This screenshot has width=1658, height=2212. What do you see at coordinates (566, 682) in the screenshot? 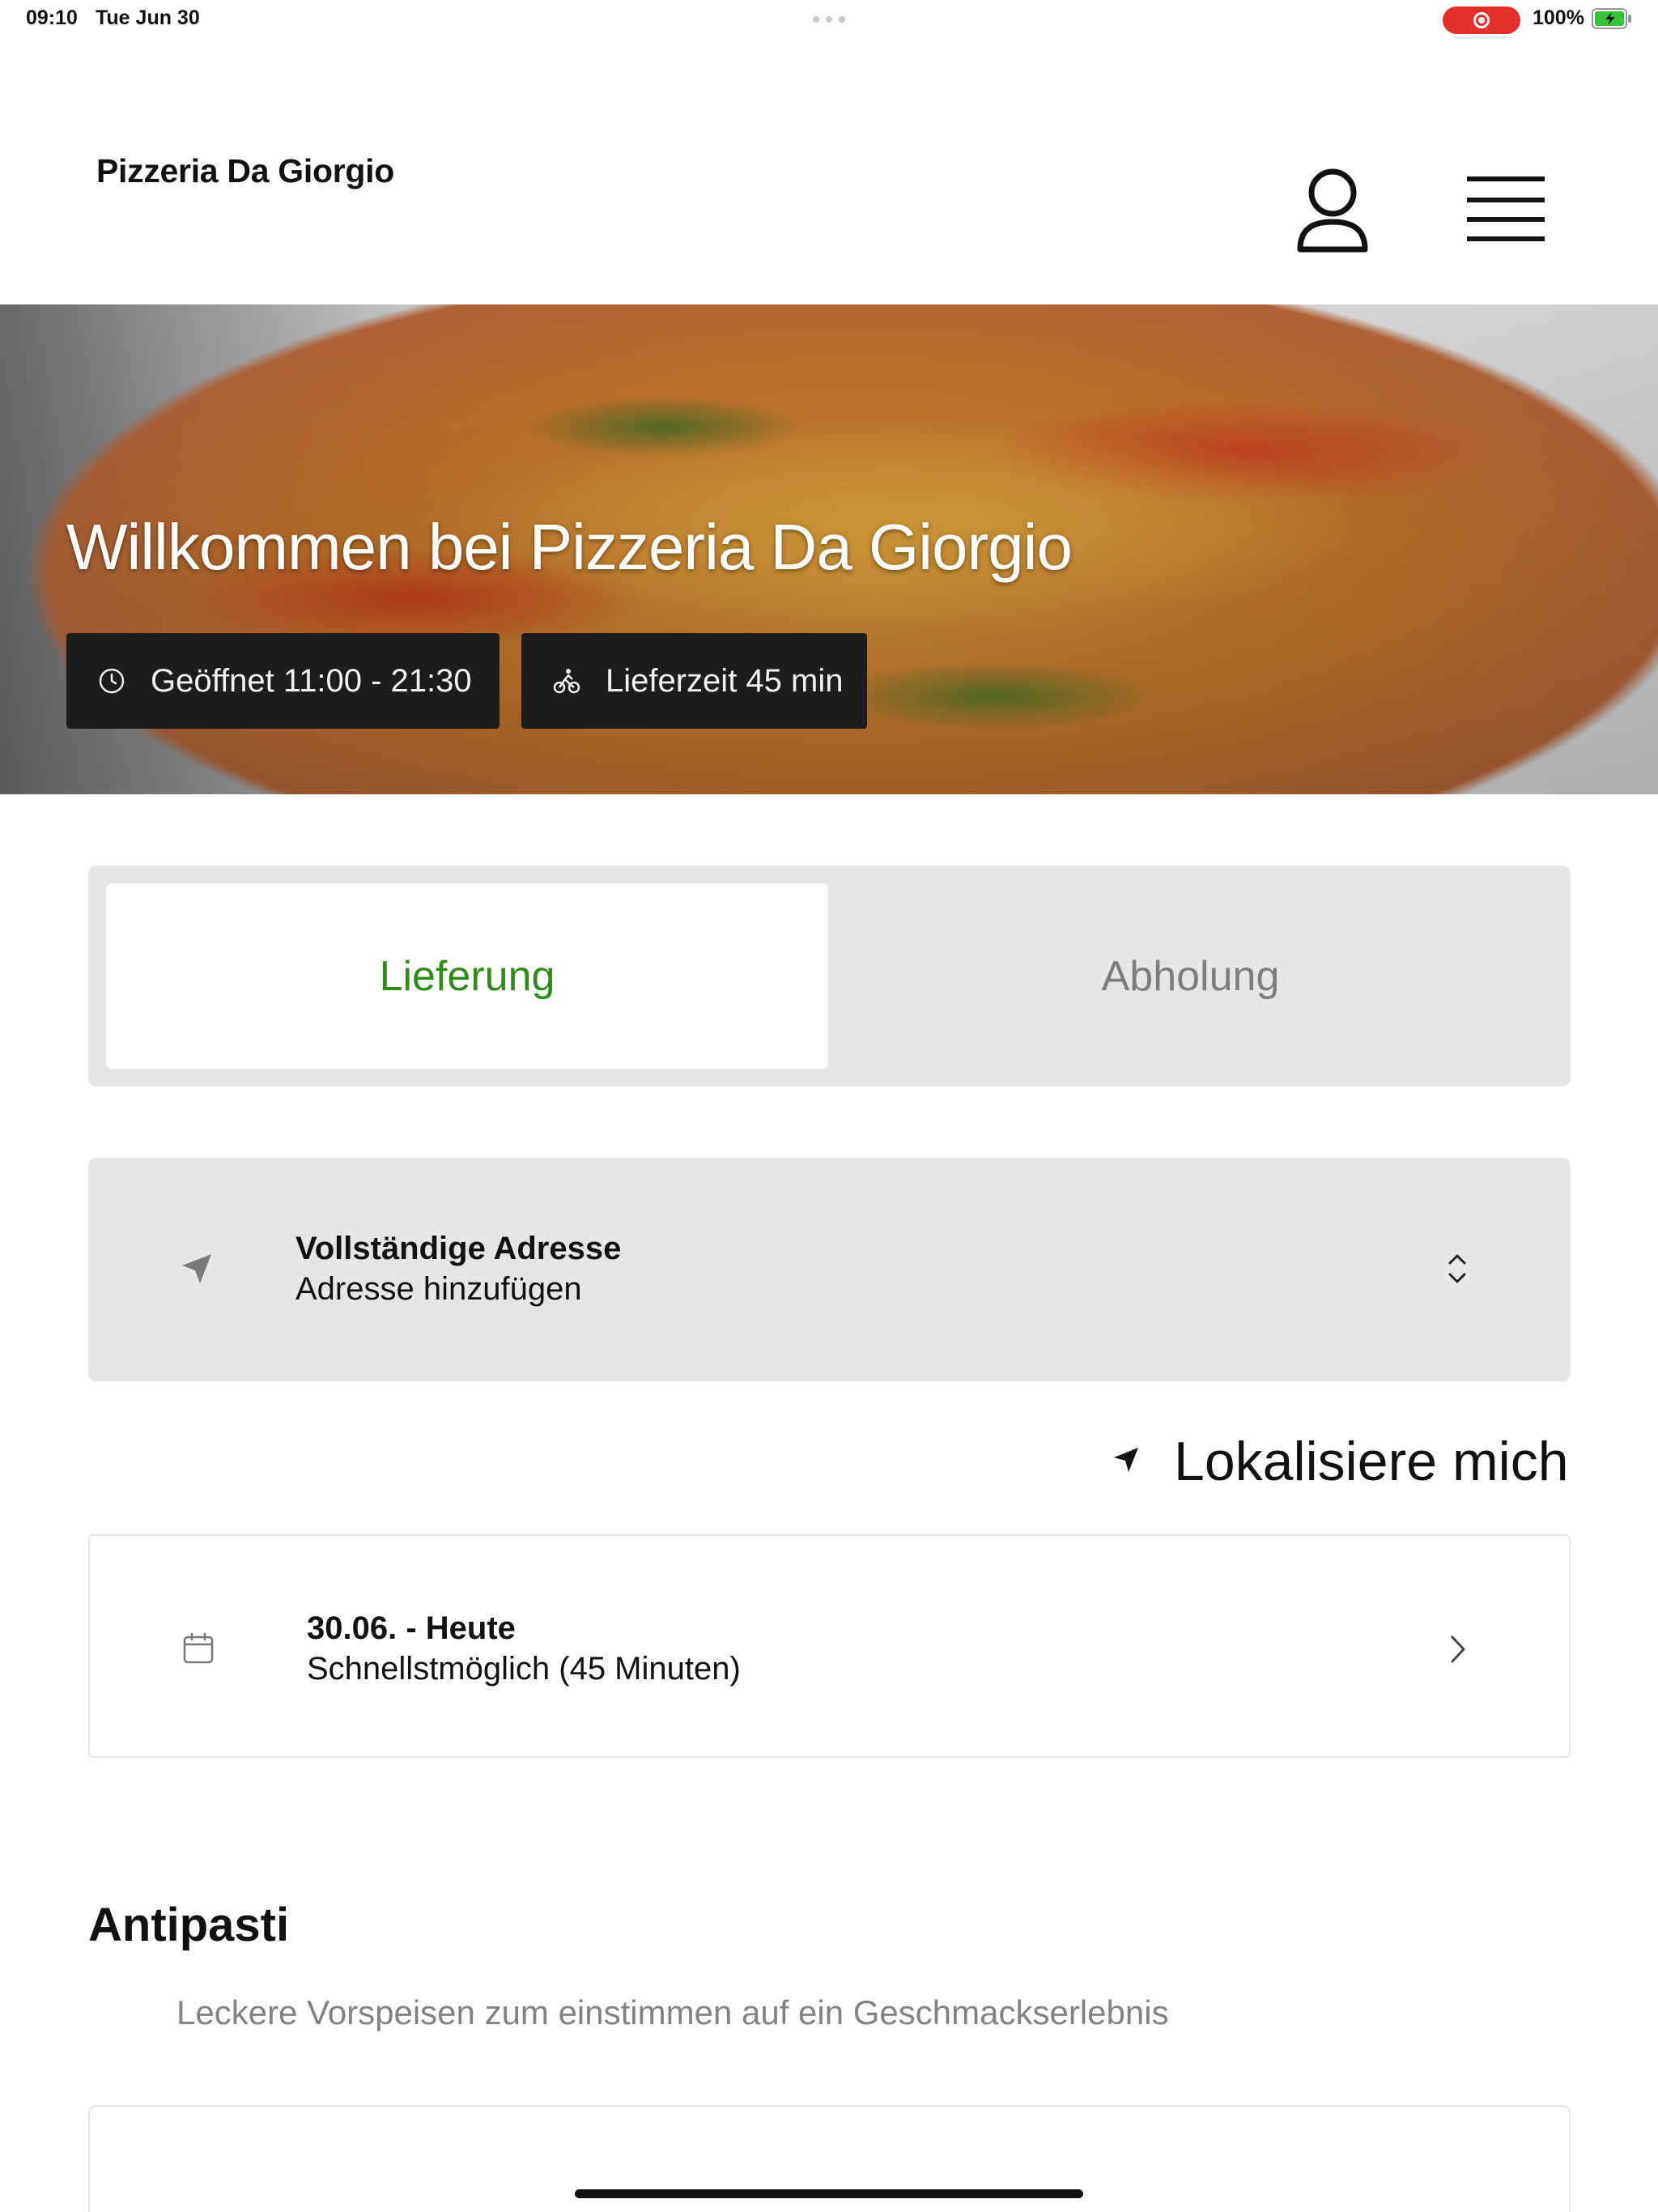
I see `bicycle-icon` at bounding box center [566, 682].